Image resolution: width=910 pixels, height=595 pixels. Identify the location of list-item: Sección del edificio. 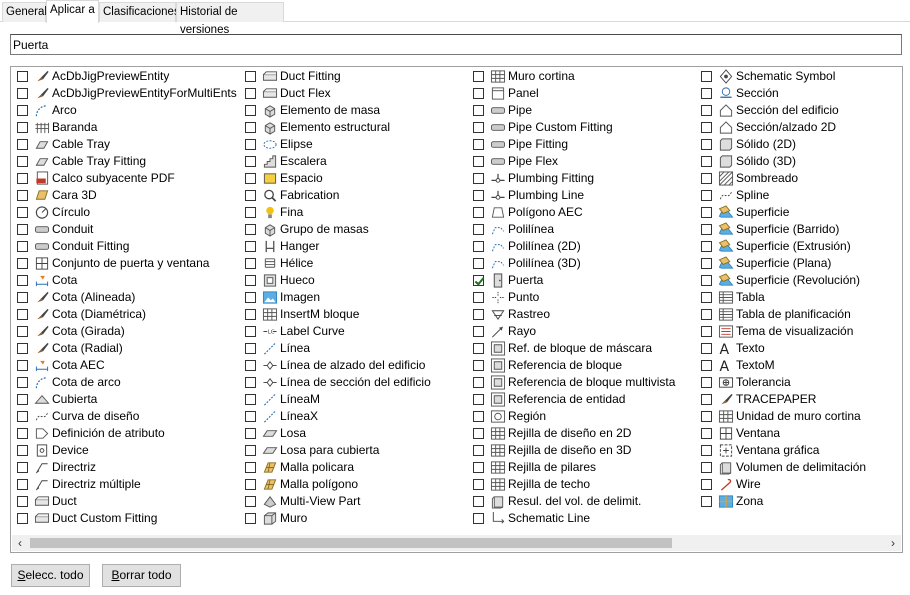
(803, 110).